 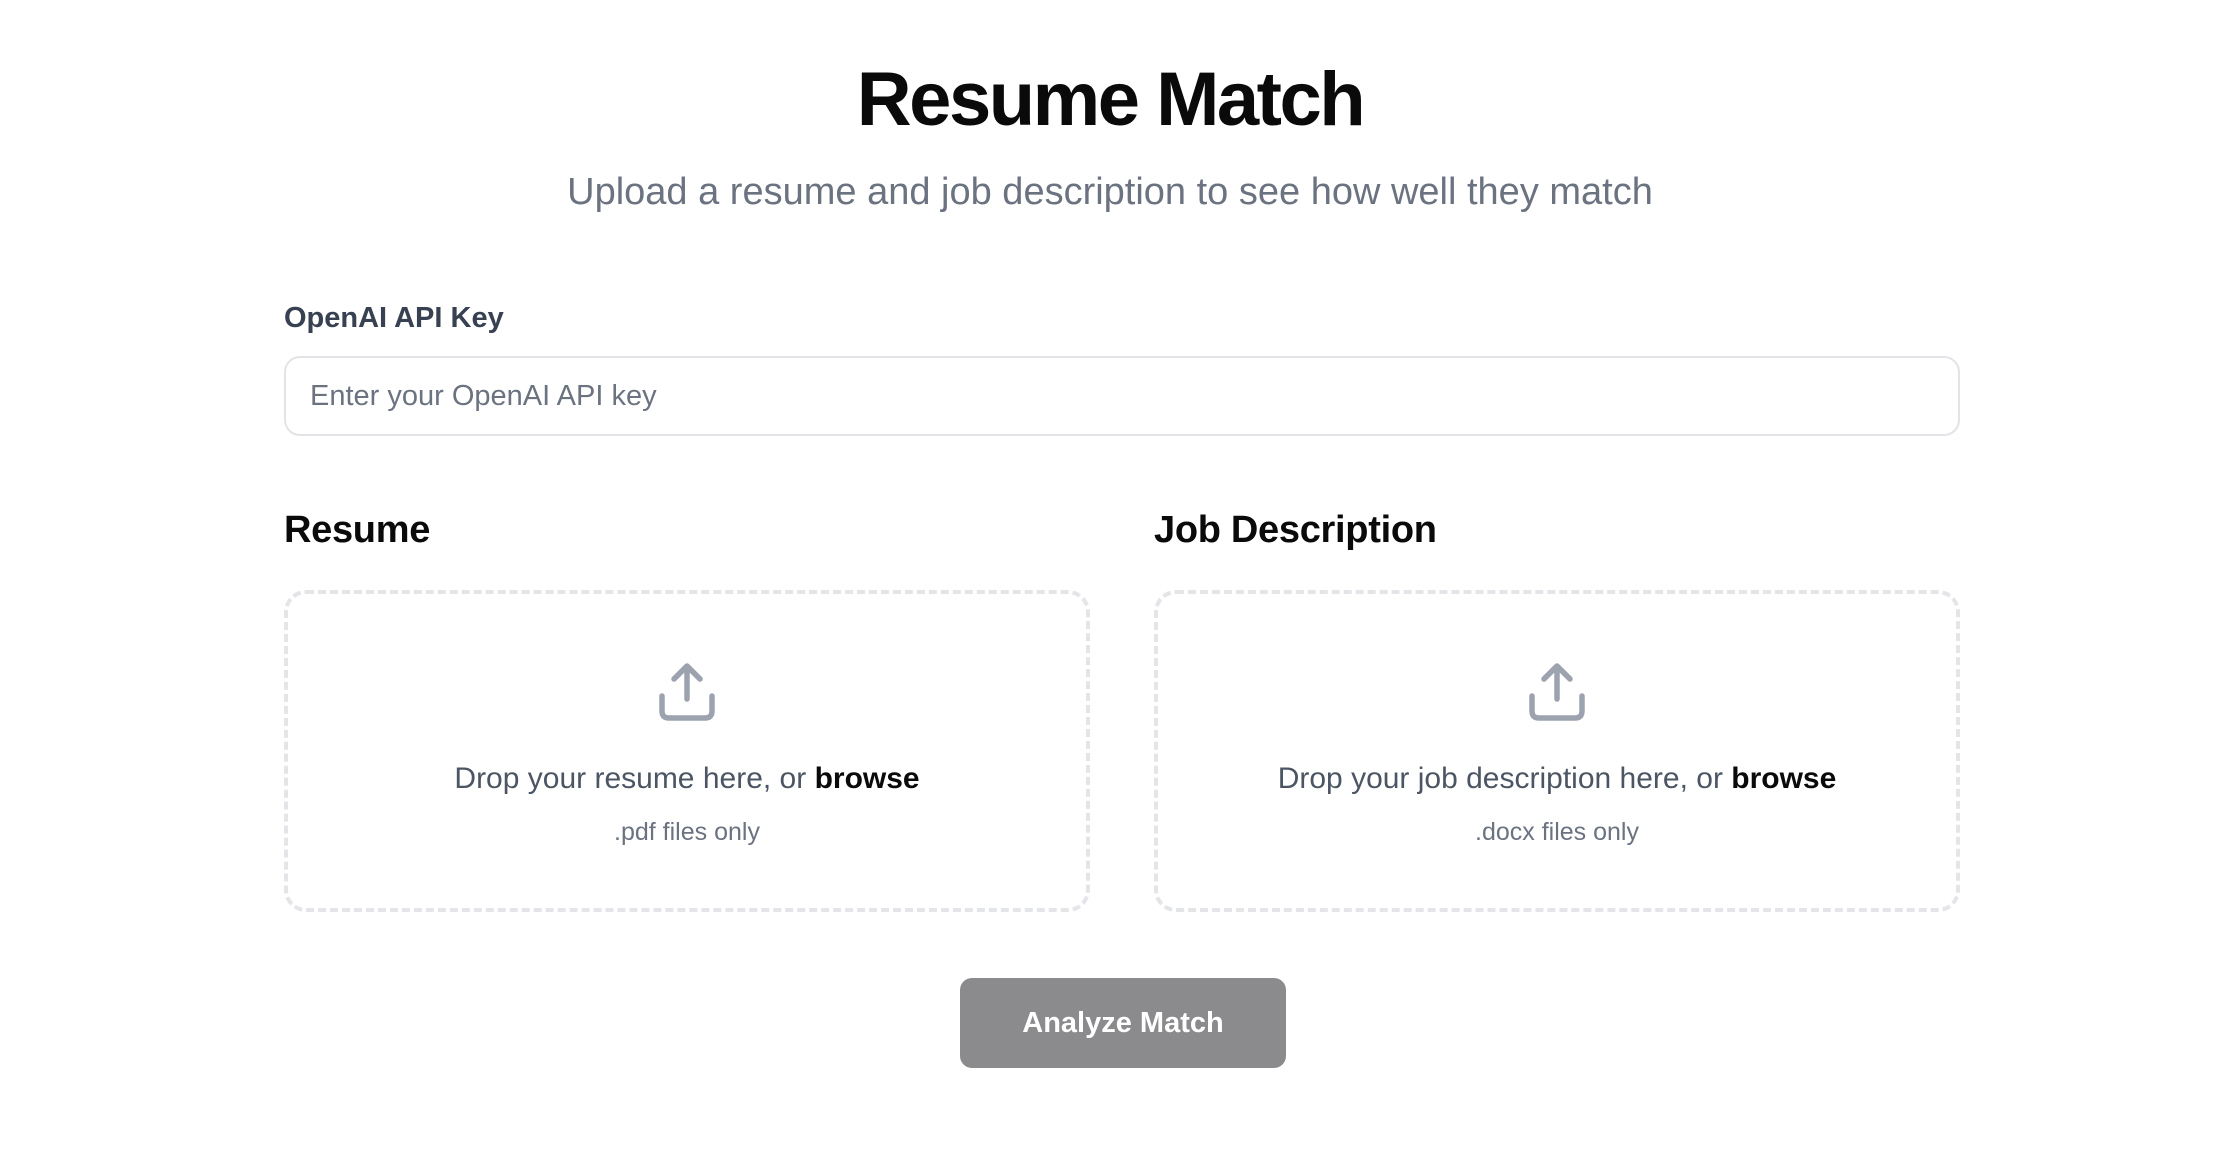 What do you see at coordinates (1504, 778) in the screenshot?
I see `job-description-drop-instruction: Drop your job description here, or` at bounding box center [1504, 778].